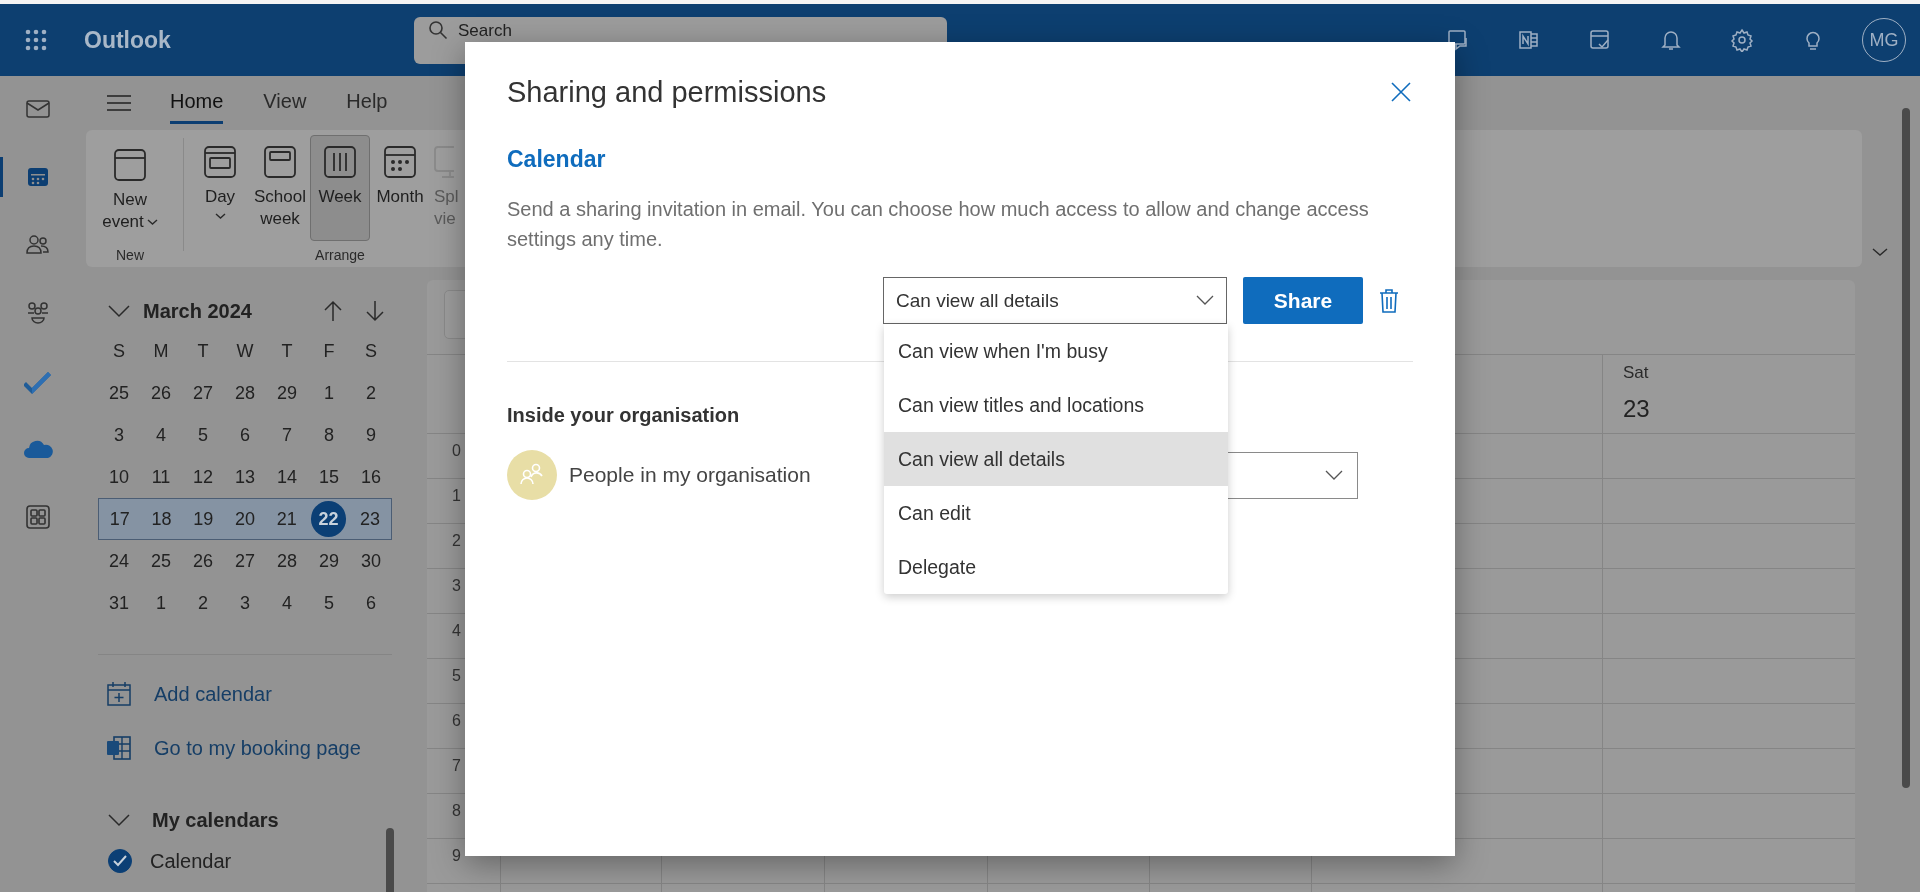 The image size is (1920, 892). Describe the element at coordinates (456, 586) in the screenshot. I see `hour-label: 3` at that location.